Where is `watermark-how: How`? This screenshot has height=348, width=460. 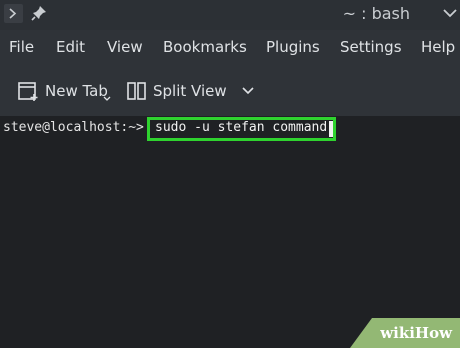 watermark-how: How is located at coordinates (433, 333).